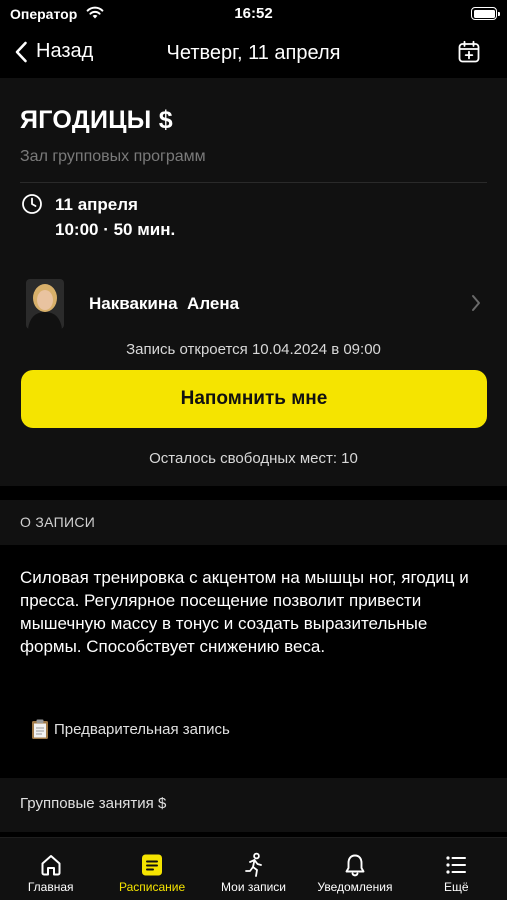 This screenshot has height=900, width=507. I want to click on prebook-row: Предварительная запись, so click(130, 729).